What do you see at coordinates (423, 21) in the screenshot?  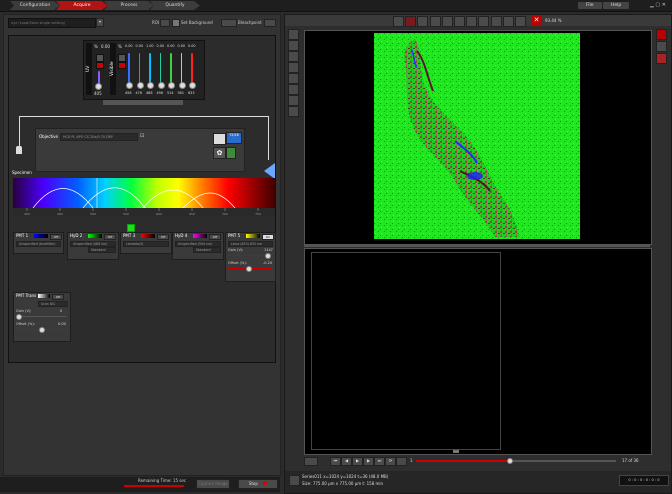 I see `lut-toggle-icon` at bounding box center [423, 21].